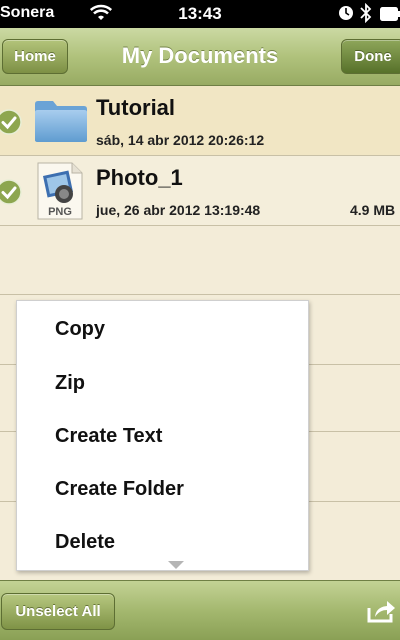 The width and height of the screenshot is (400, 640). What do you see at coordinates (162, 329) in the screenshot?
I see `menu-item-copy: Copy` at bounding box center [162, 329].